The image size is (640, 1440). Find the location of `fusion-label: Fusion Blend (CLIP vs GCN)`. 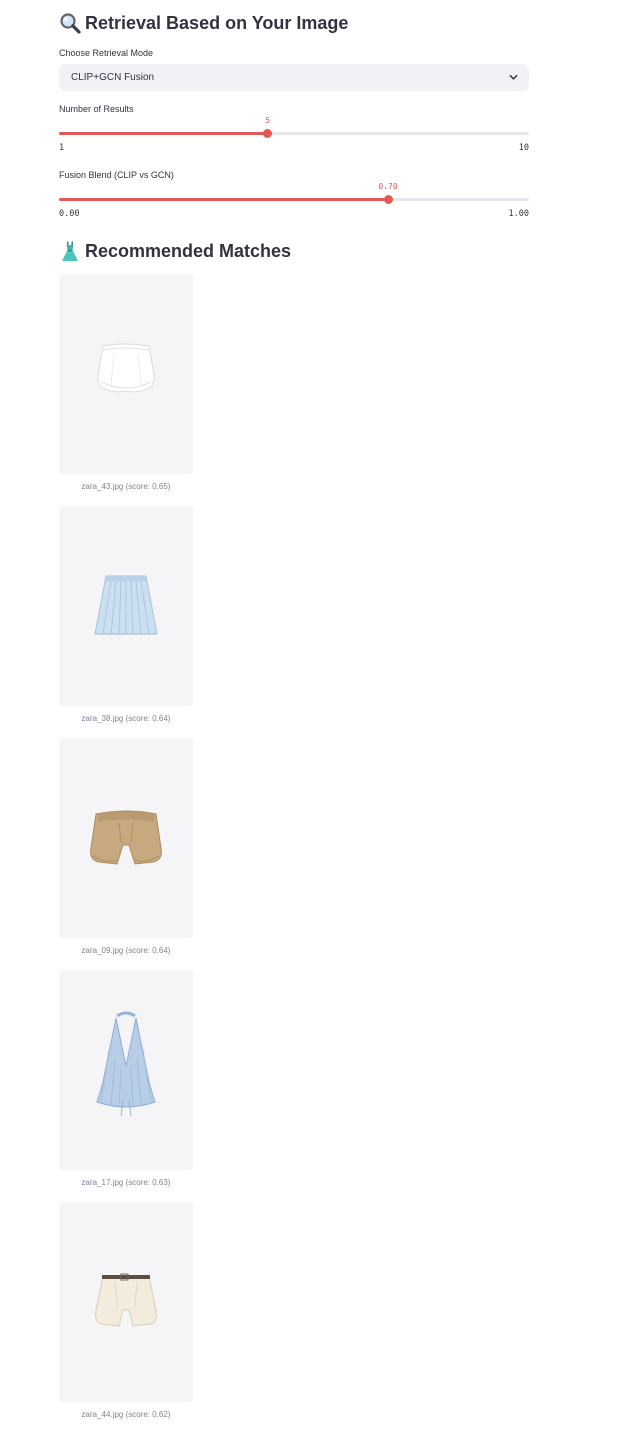

fusion-label: Fusion Blend (CLIP vs GCN) is located at coordinates (116, 175).